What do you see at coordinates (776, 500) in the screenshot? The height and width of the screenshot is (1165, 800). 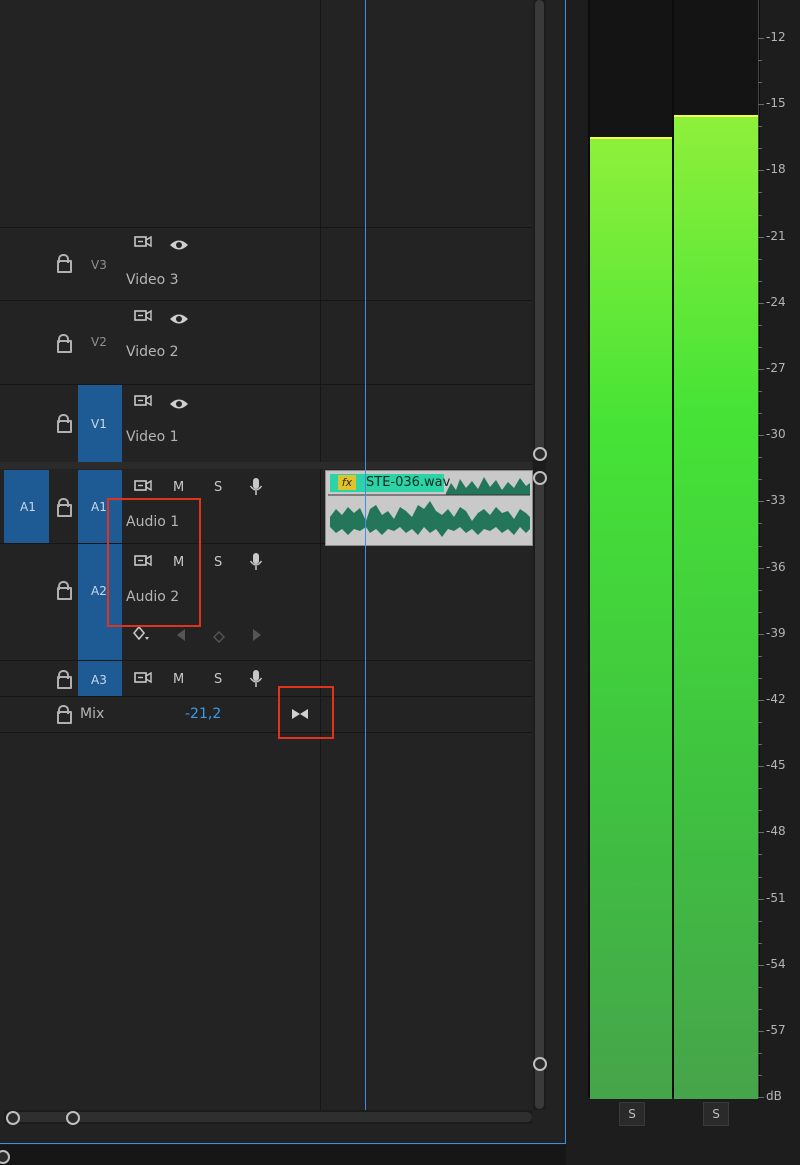 I see `meter-tick-label: -33` at bounding box center [776, 500].